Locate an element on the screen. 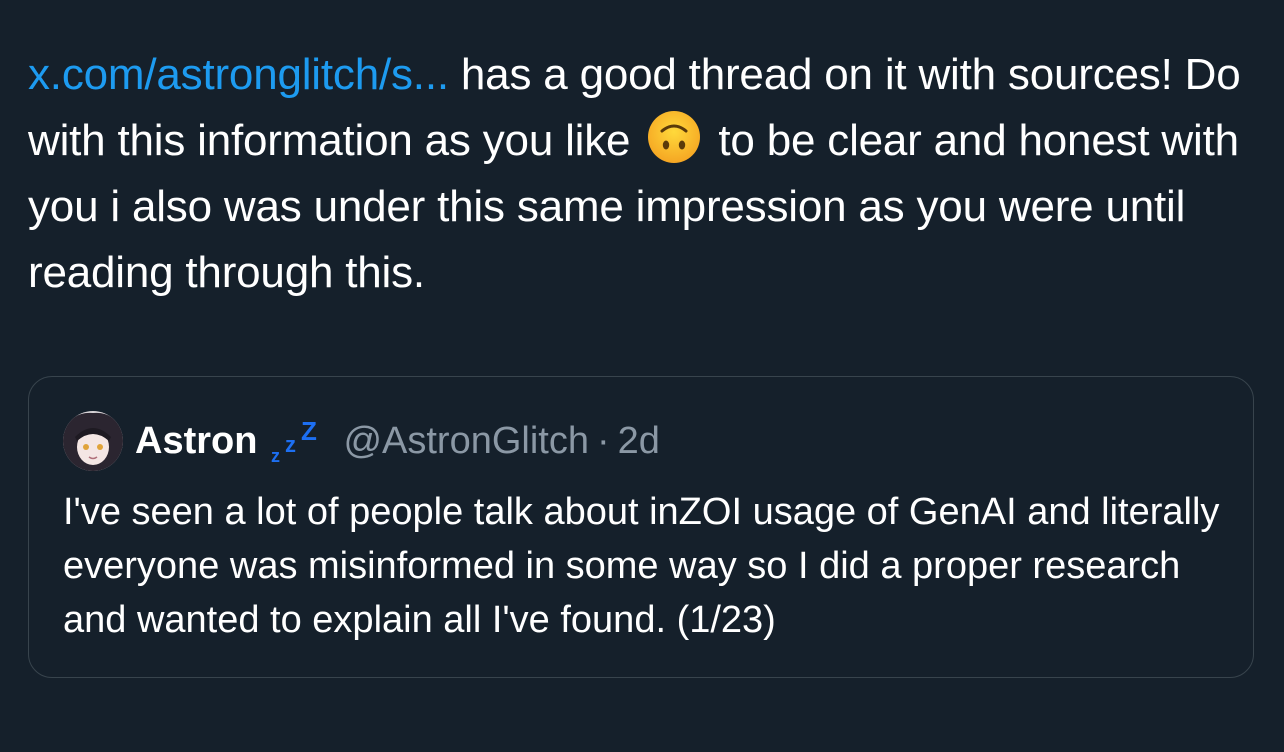  zzz-sleep-icon: z z Z is located at coordinates (294, 441).